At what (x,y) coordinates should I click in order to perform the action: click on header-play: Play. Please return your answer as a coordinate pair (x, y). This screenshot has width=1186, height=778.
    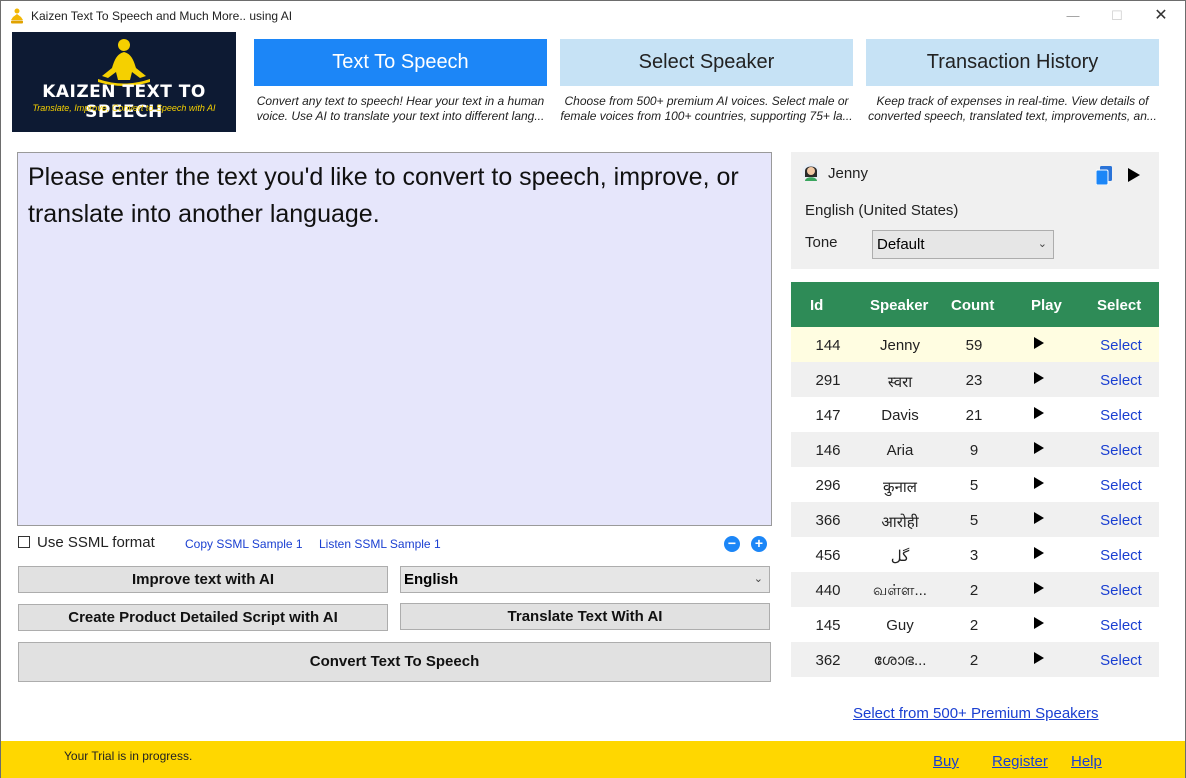
    Looking at the image, I should click on (1046, 305).